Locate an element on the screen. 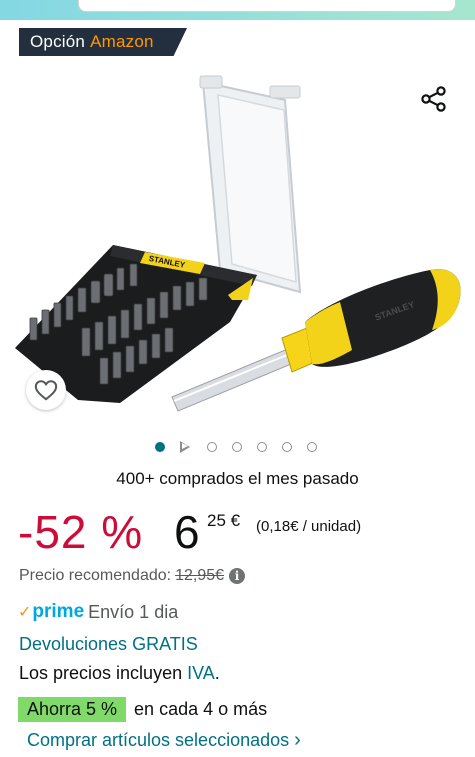  price-fraction: 25 € is located at coordinates (224, 520).